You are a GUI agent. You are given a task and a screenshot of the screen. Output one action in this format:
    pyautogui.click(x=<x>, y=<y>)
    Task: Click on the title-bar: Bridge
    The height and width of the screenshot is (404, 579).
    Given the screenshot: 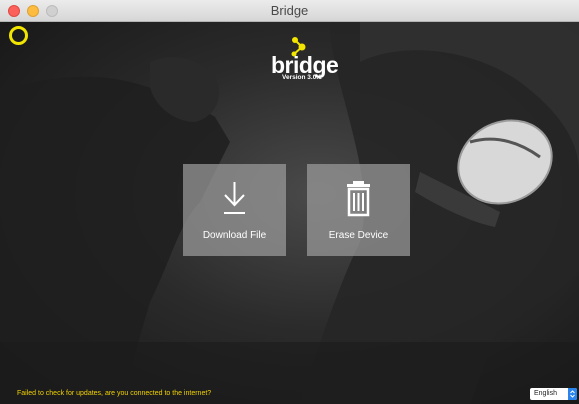 What is the action you would take?
    pyautogui.click(x=289, y=11)
    